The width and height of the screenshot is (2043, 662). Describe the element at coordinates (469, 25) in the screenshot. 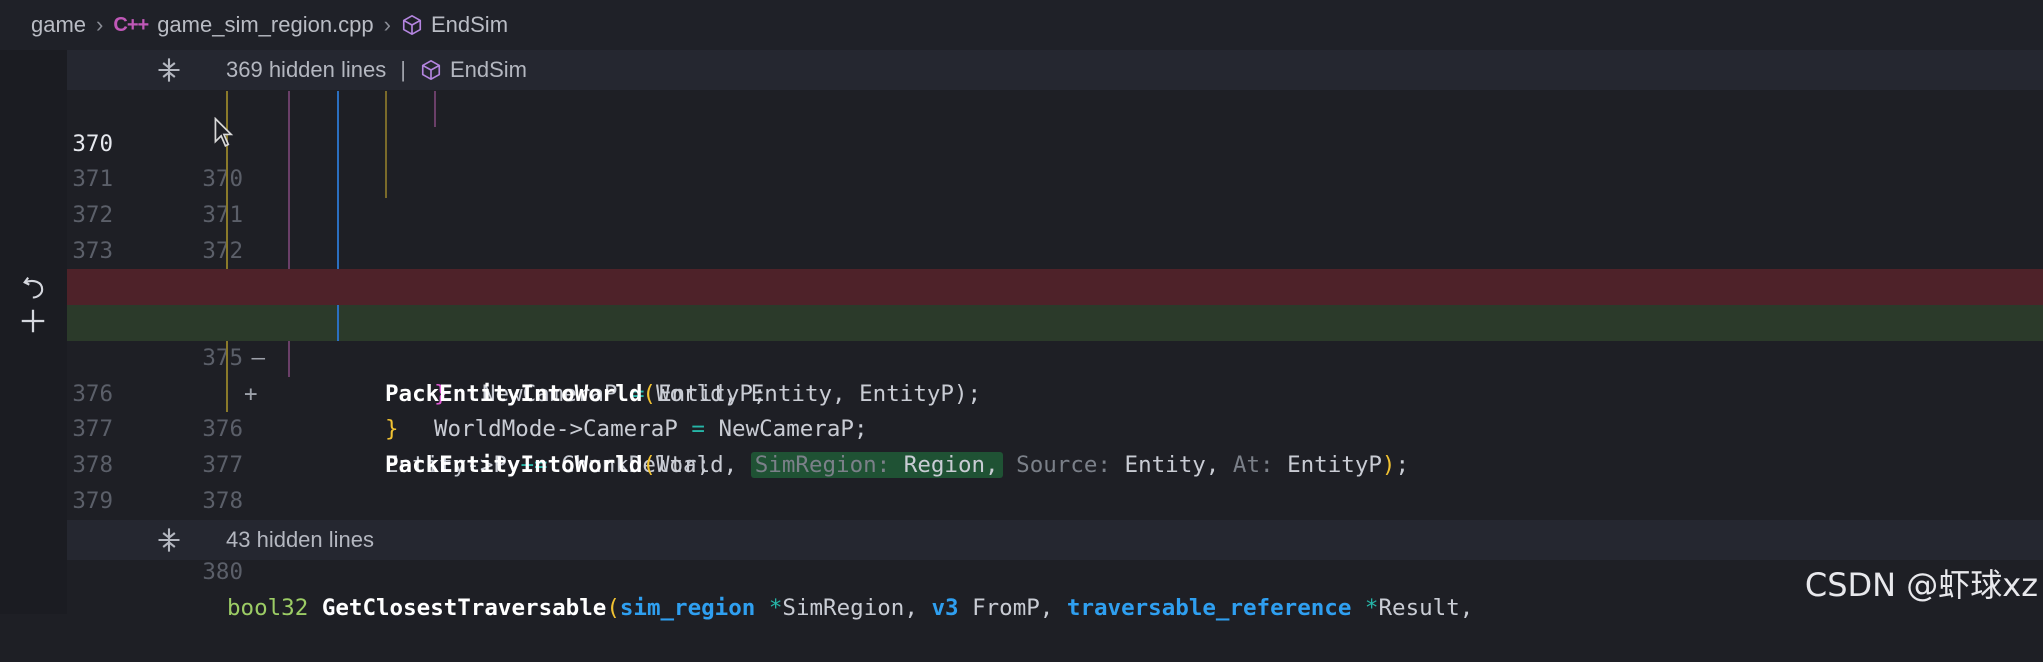

I see `breadcrumb-symbol: EndSim` at that location.